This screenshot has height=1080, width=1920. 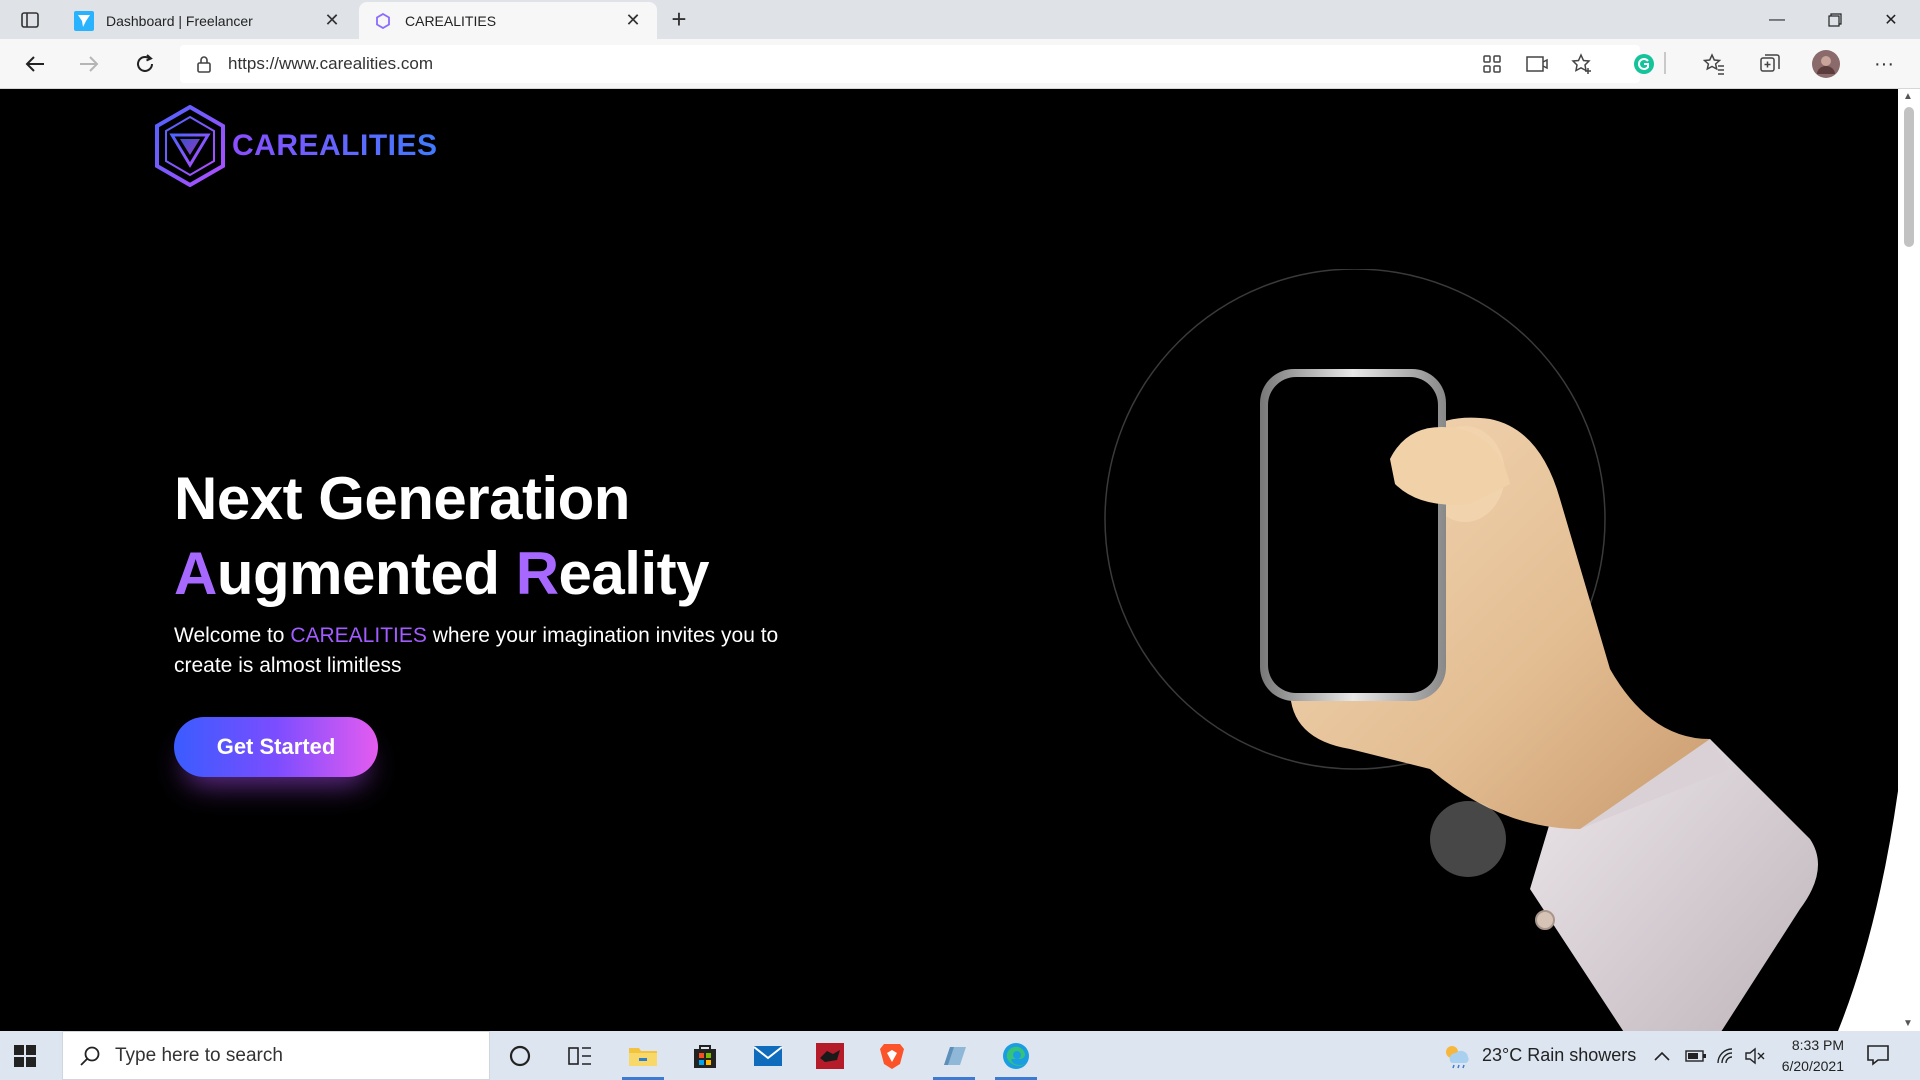 I want to click on weather-widget: 23°C Rain showers, so click(x=1539, y=1055).